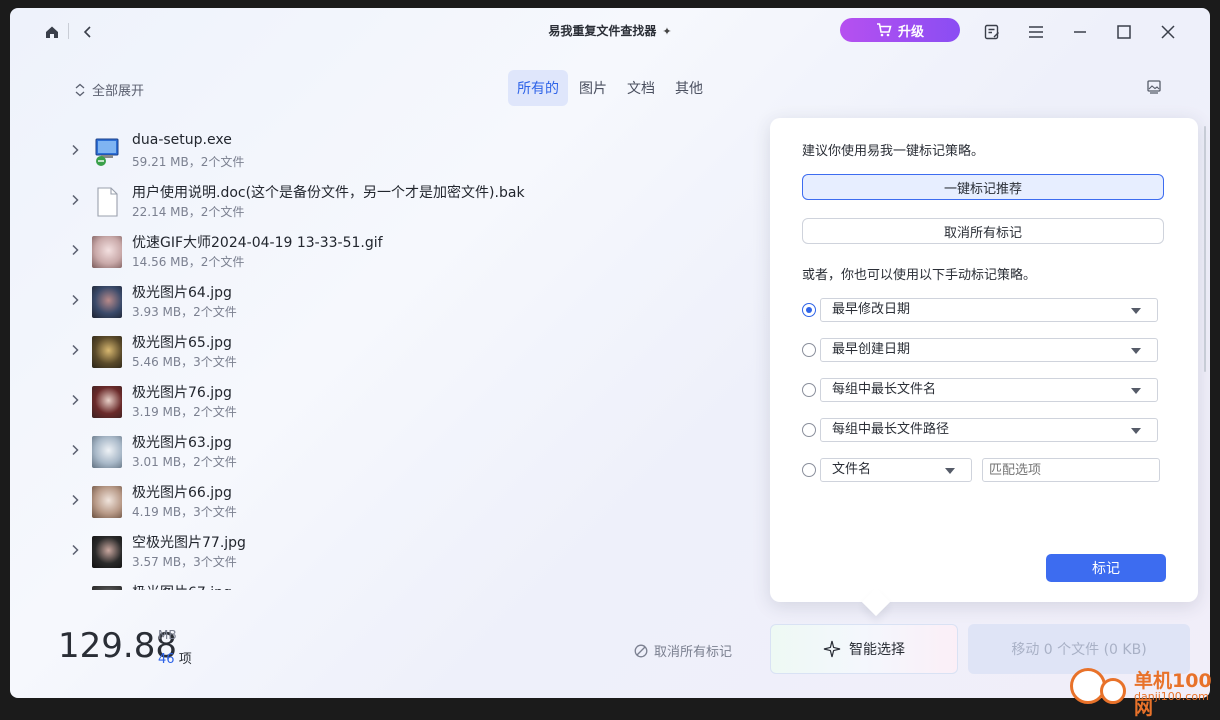 This screenshot has width=1220, height=720. I want to click on manual-strategy-text: 或者，你也可以使用以下手动标记策略。, so click(919, 275).